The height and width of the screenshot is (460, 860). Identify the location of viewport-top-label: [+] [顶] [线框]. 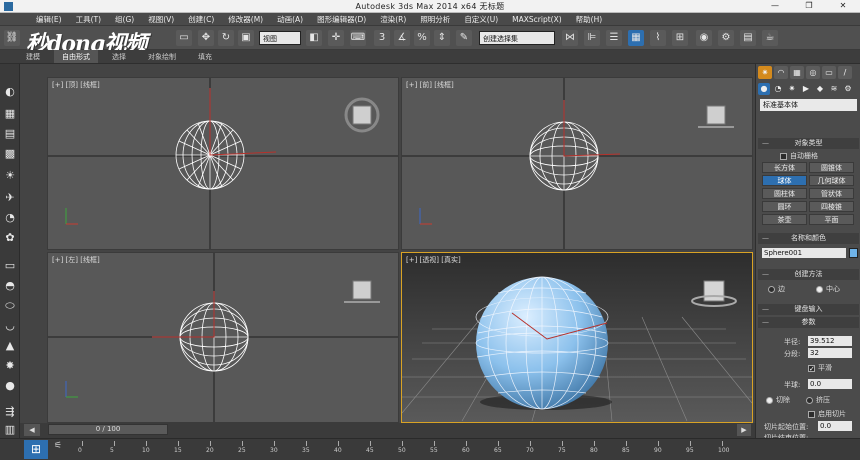
(76, 85).